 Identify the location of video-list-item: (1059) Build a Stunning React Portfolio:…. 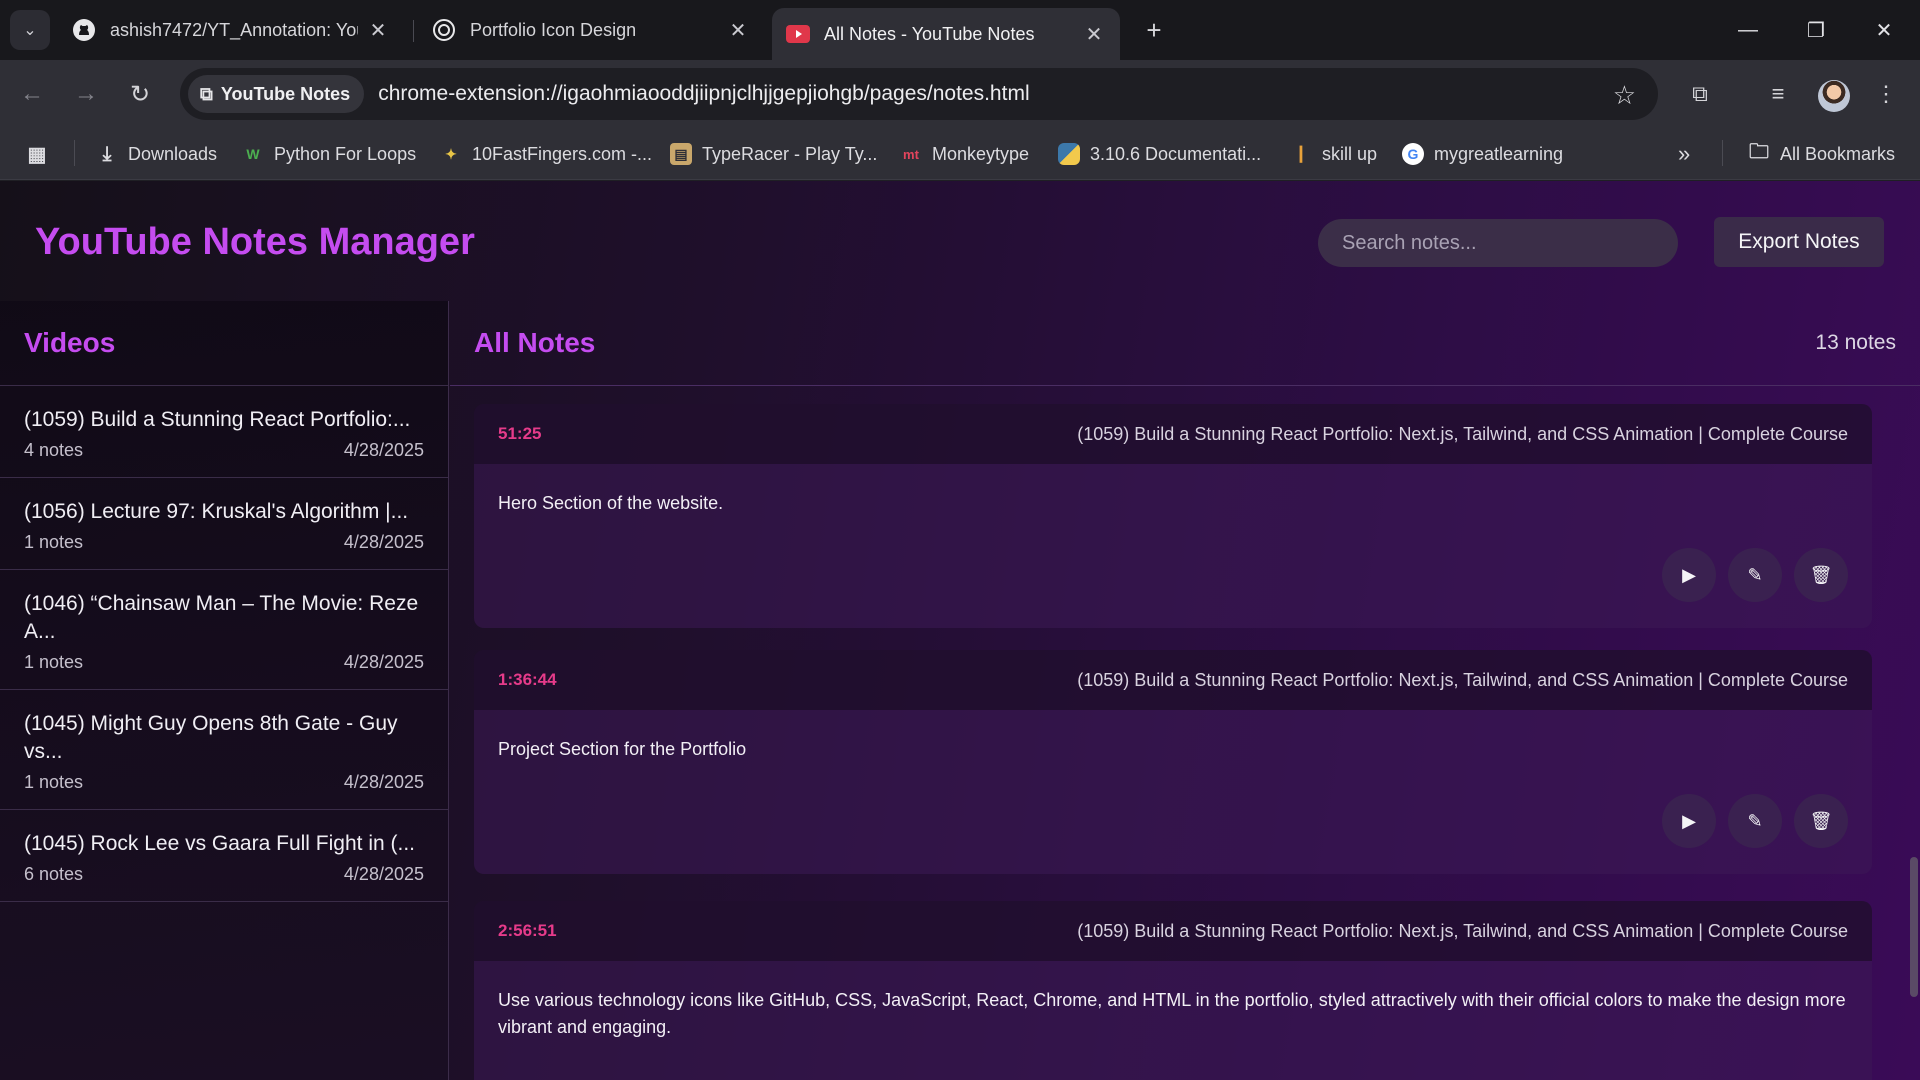
(224, 432).